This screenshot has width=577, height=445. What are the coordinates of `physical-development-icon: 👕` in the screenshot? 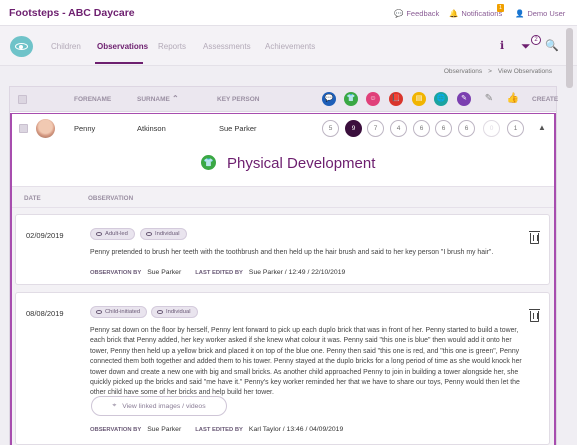 It's located at (208, 162).